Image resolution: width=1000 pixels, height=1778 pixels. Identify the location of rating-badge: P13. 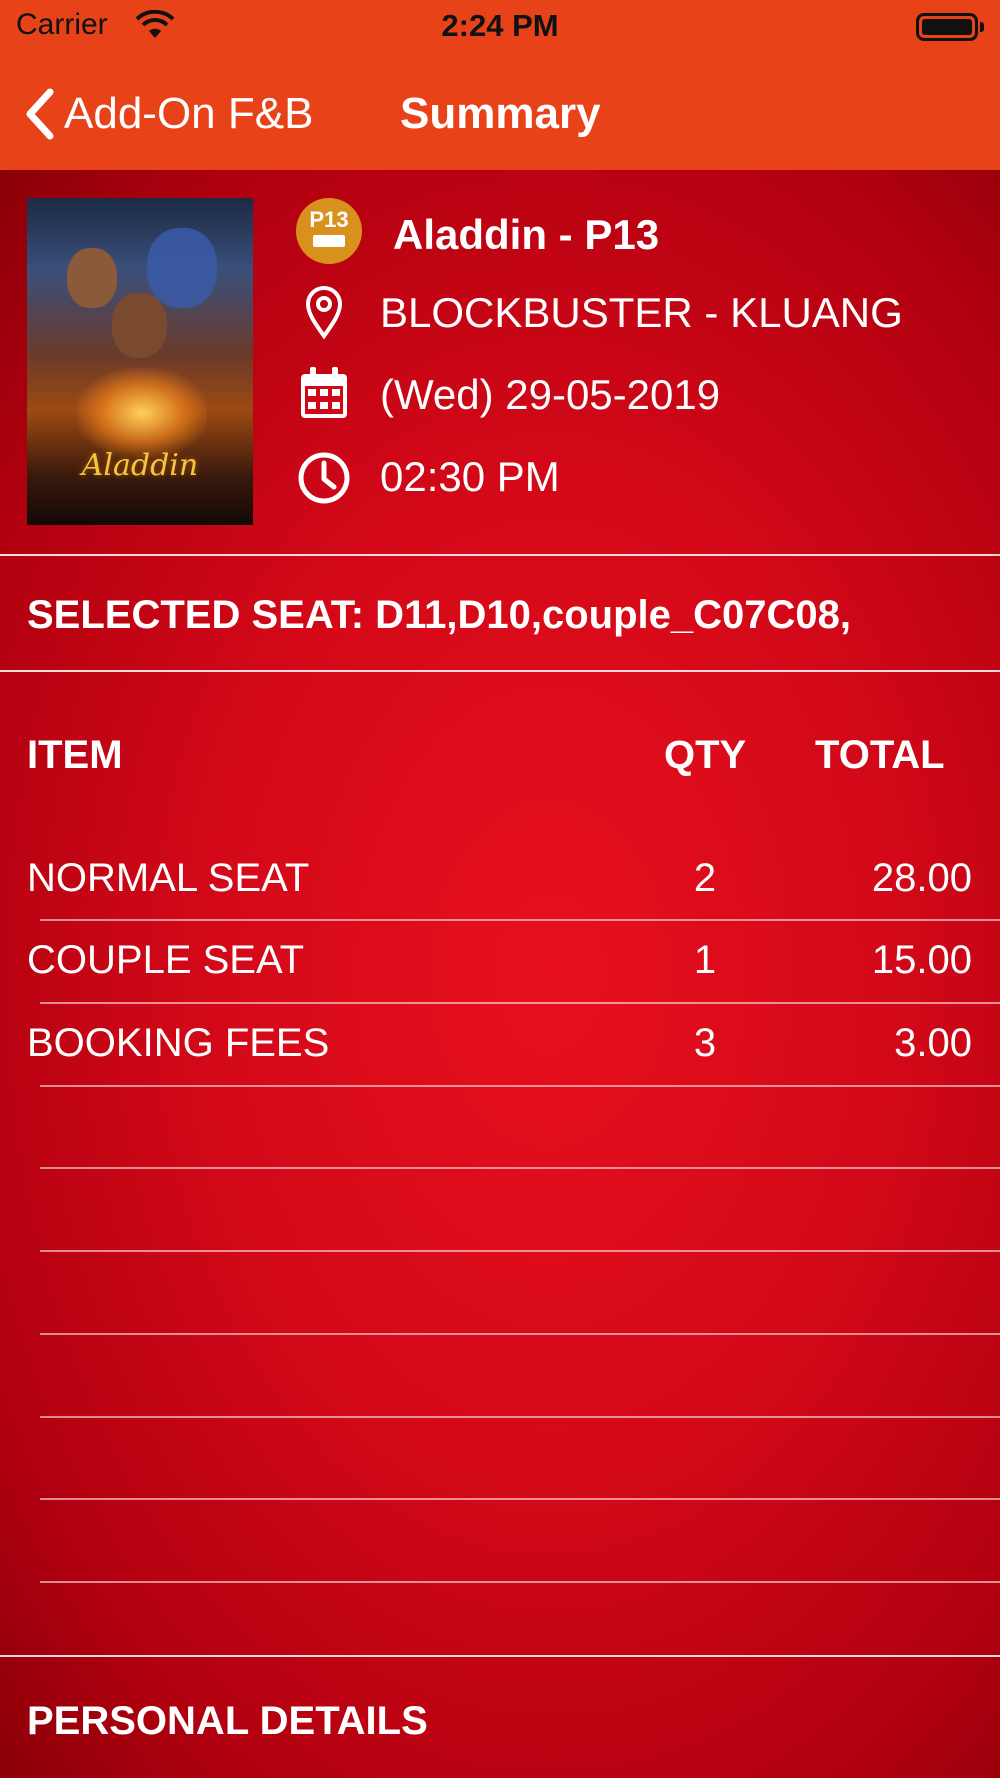
(329, 231).